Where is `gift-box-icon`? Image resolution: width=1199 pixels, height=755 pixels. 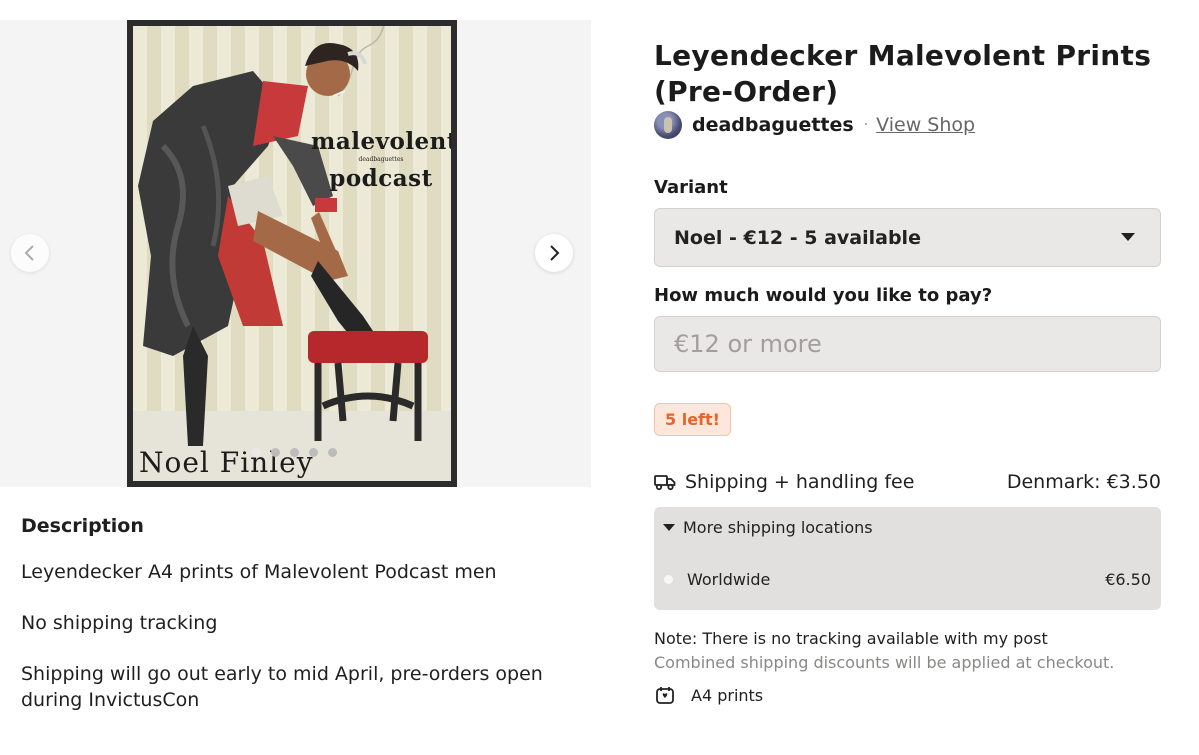 gift-box-icon is located at coordinates (665, 695).